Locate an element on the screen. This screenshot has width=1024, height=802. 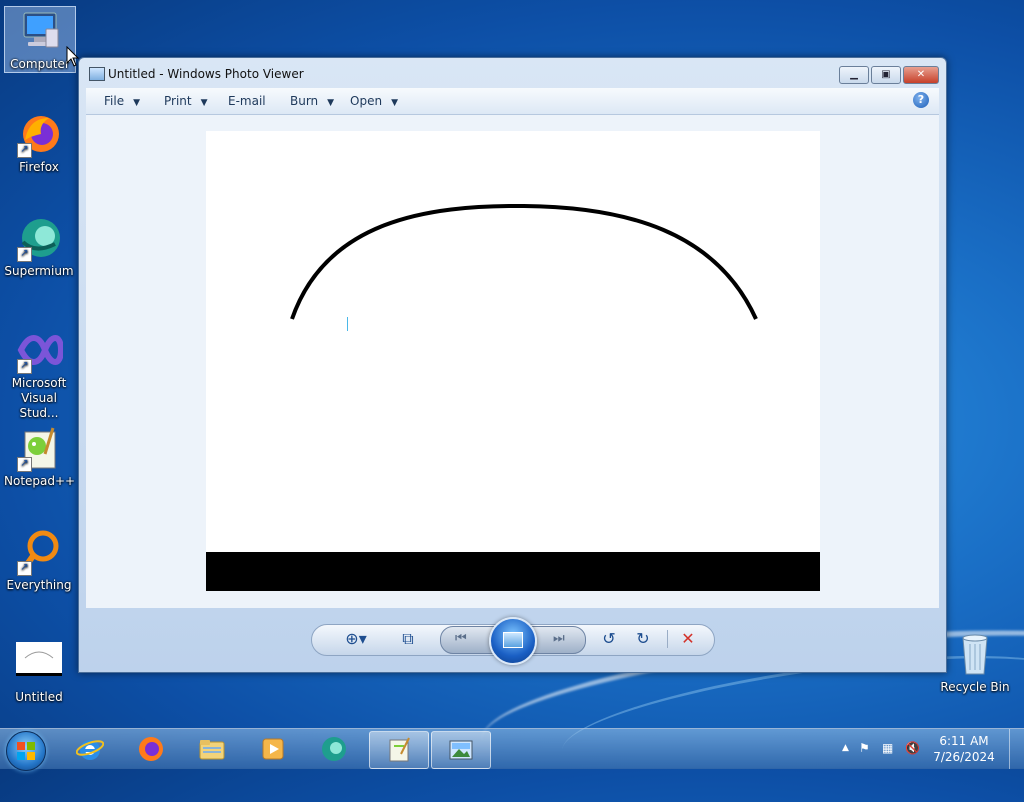
notepadpp-icon is located at coordinates (399, 749).